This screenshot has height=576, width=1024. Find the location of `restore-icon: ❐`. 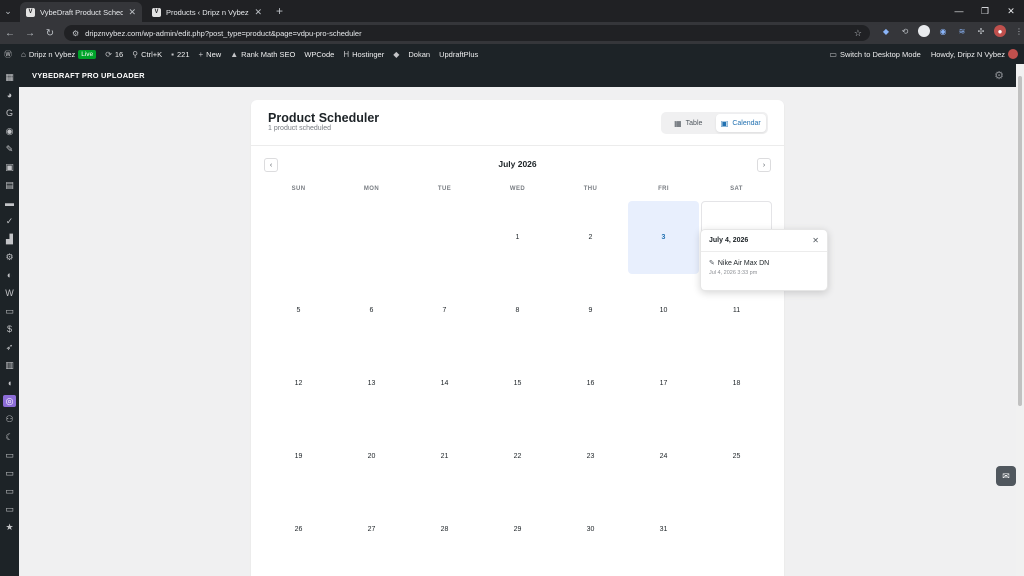

restore-icon: ❐ is located at coordinates (985, 11).